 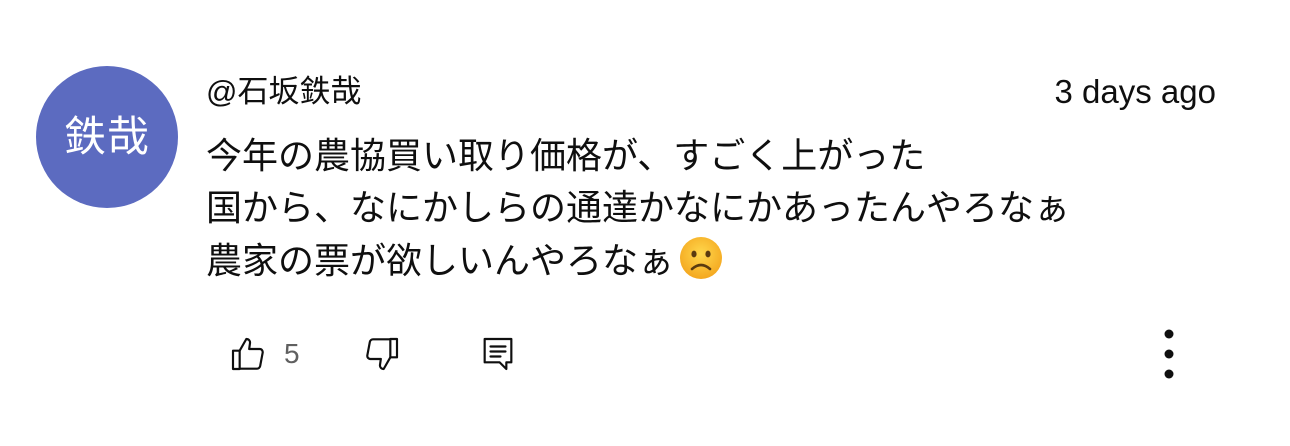 I want to click on more-actions-button, so click(x=1169, y=354).